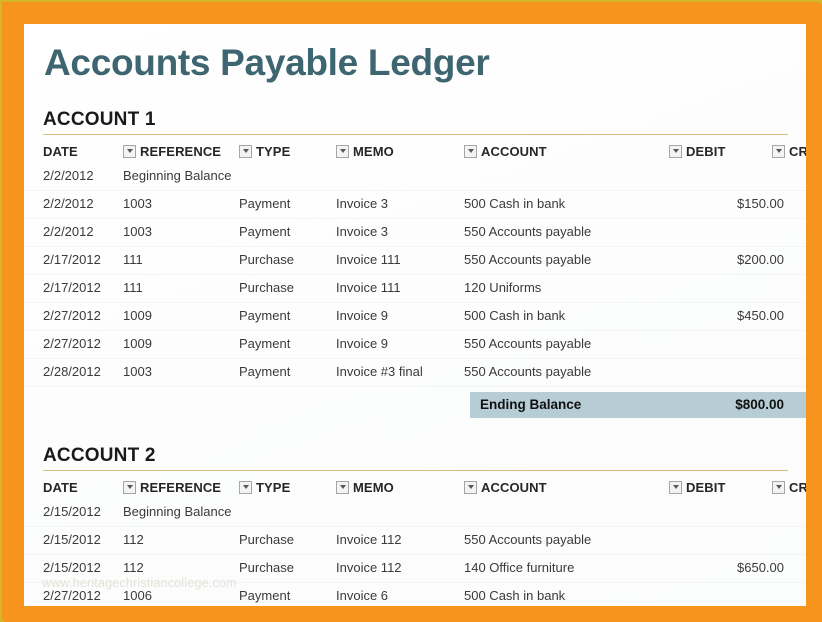  What do you see at coordinates (267, 62) in the screenshot?
I see `page-title: Accounts Payable Ledger` at bounding box center [267, 62].